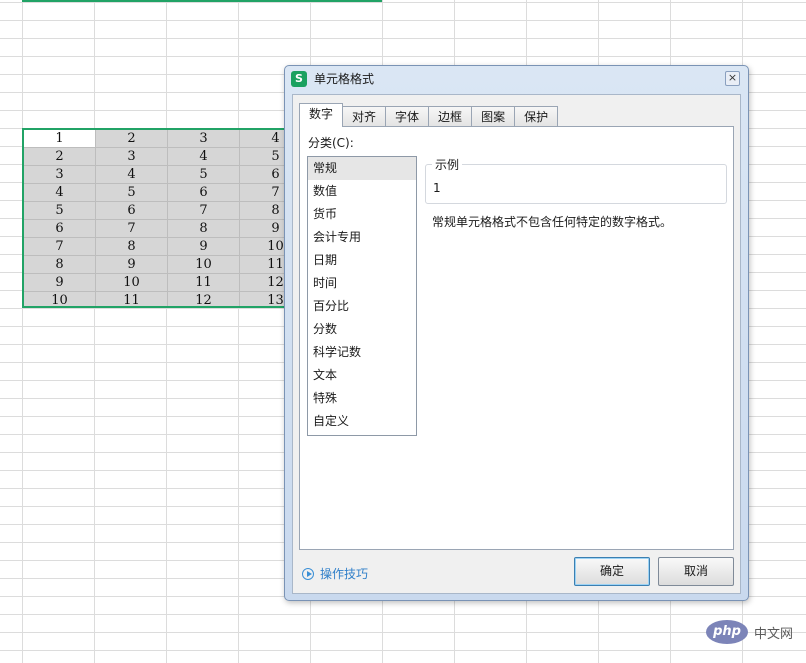 Image resolution: width=806 pixels, height=663 pixels. I want to click on sample-label: 示例, so click(447, 164).